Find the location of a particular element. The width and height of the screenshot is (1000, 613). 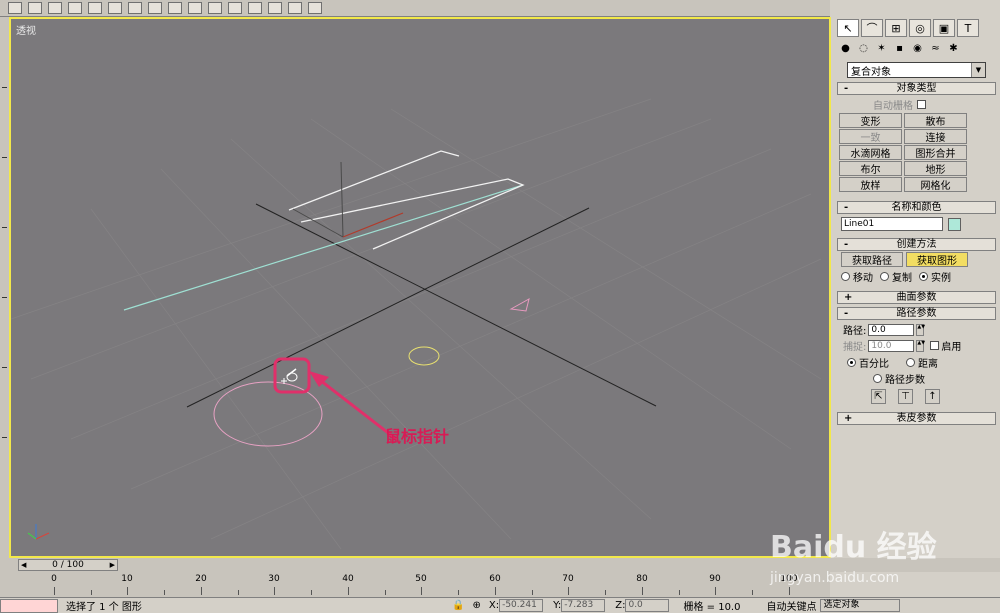

expand-icon: + is located at coordinates (848, 418).